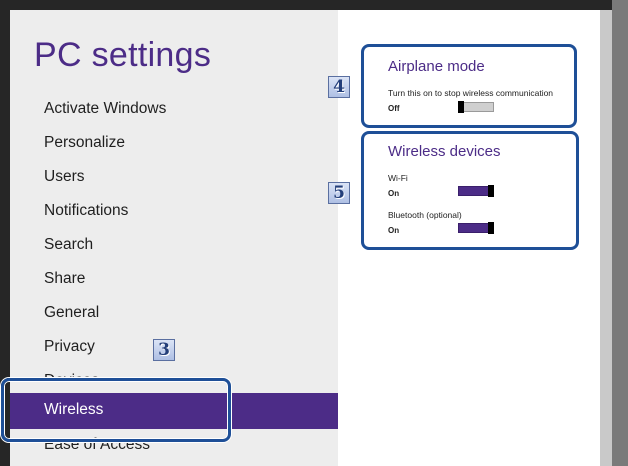 The height and width of the screenshot is (466, 628). Describe the element at coordinates (476, 191) in the screenshot. I see `wifi-toggle` at that location.